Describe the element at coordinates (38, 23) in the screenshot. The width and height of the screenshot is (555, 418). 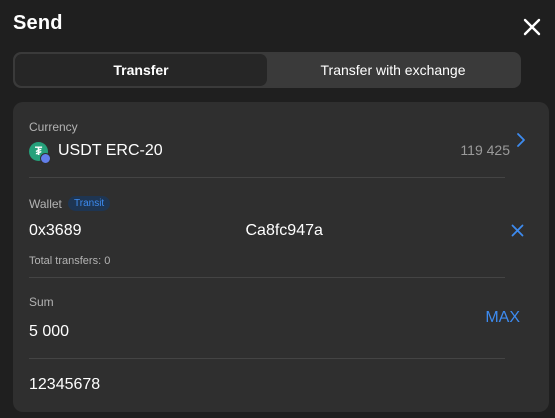
I see `dialog-title: Send` at that location.